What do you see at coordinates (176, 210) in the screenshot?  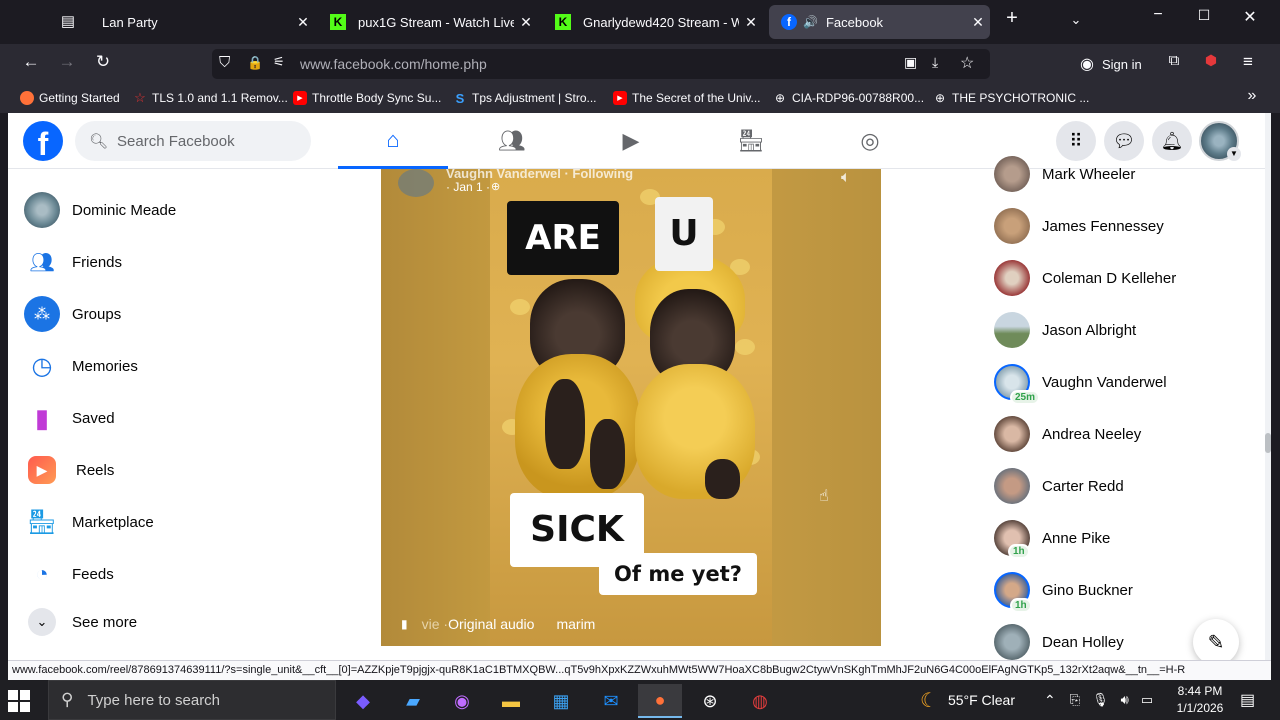 I see `left-nav-profile: Dominic Meade` at bounding box center [176, 210].